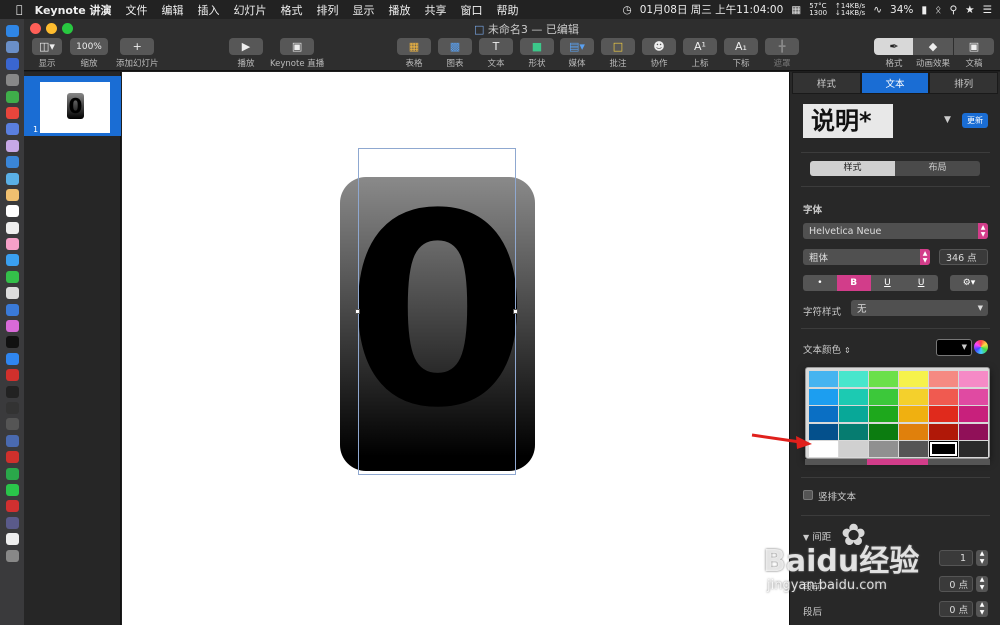  Describe the element at coordinates (72, 106) in the screenshot. I see `slide-thumbnail-selected: 1 0` at that location.